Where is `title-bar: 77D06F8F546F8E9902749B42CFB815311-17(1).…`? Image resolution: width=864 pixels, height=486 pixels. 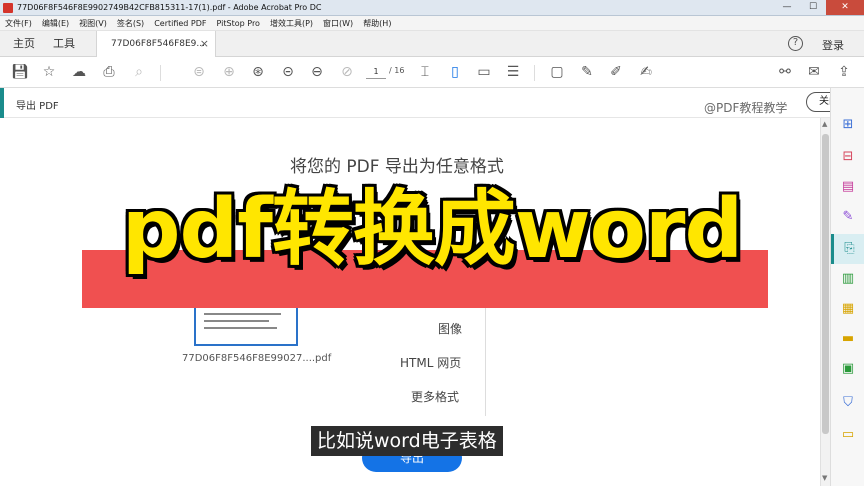
title-bar: 77D06F8F546F8E9902749B42CFB815311-17(1).… is located at coordinates (432, 8).